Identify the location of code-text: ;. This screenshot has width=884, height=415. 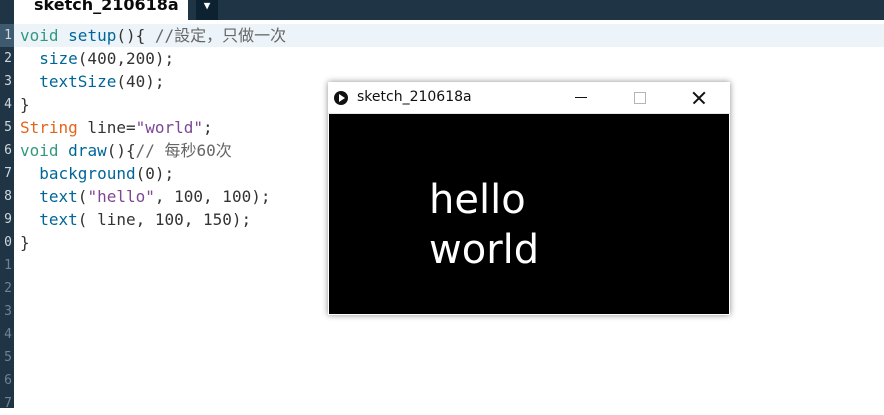
(208, 127).